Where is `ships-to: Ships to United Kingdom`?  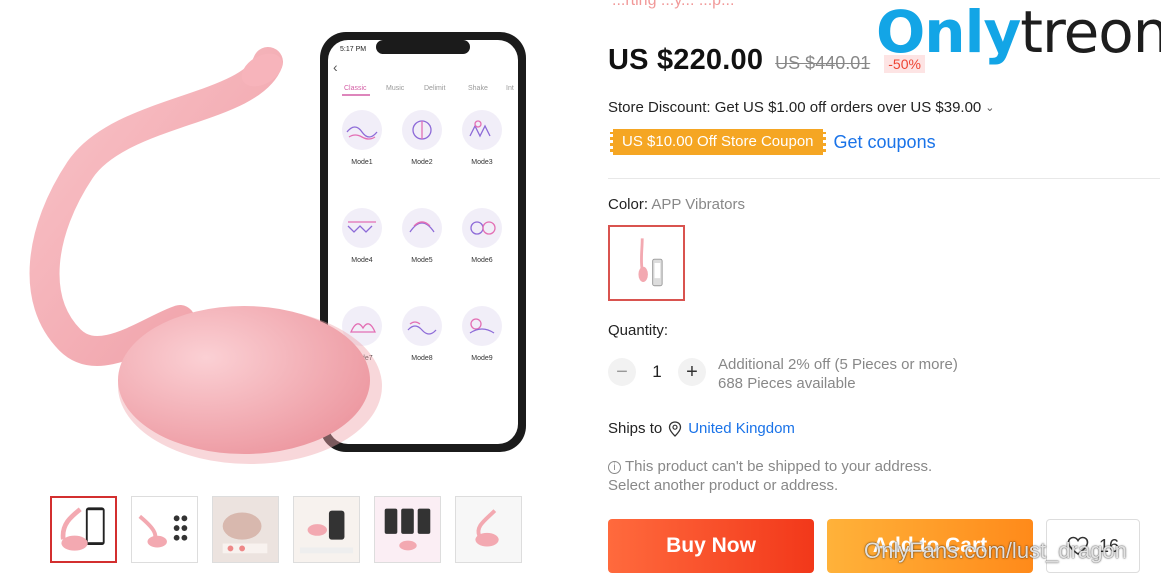
ships-to: Ships to United Kingdom is located at coordinates (701, 428).